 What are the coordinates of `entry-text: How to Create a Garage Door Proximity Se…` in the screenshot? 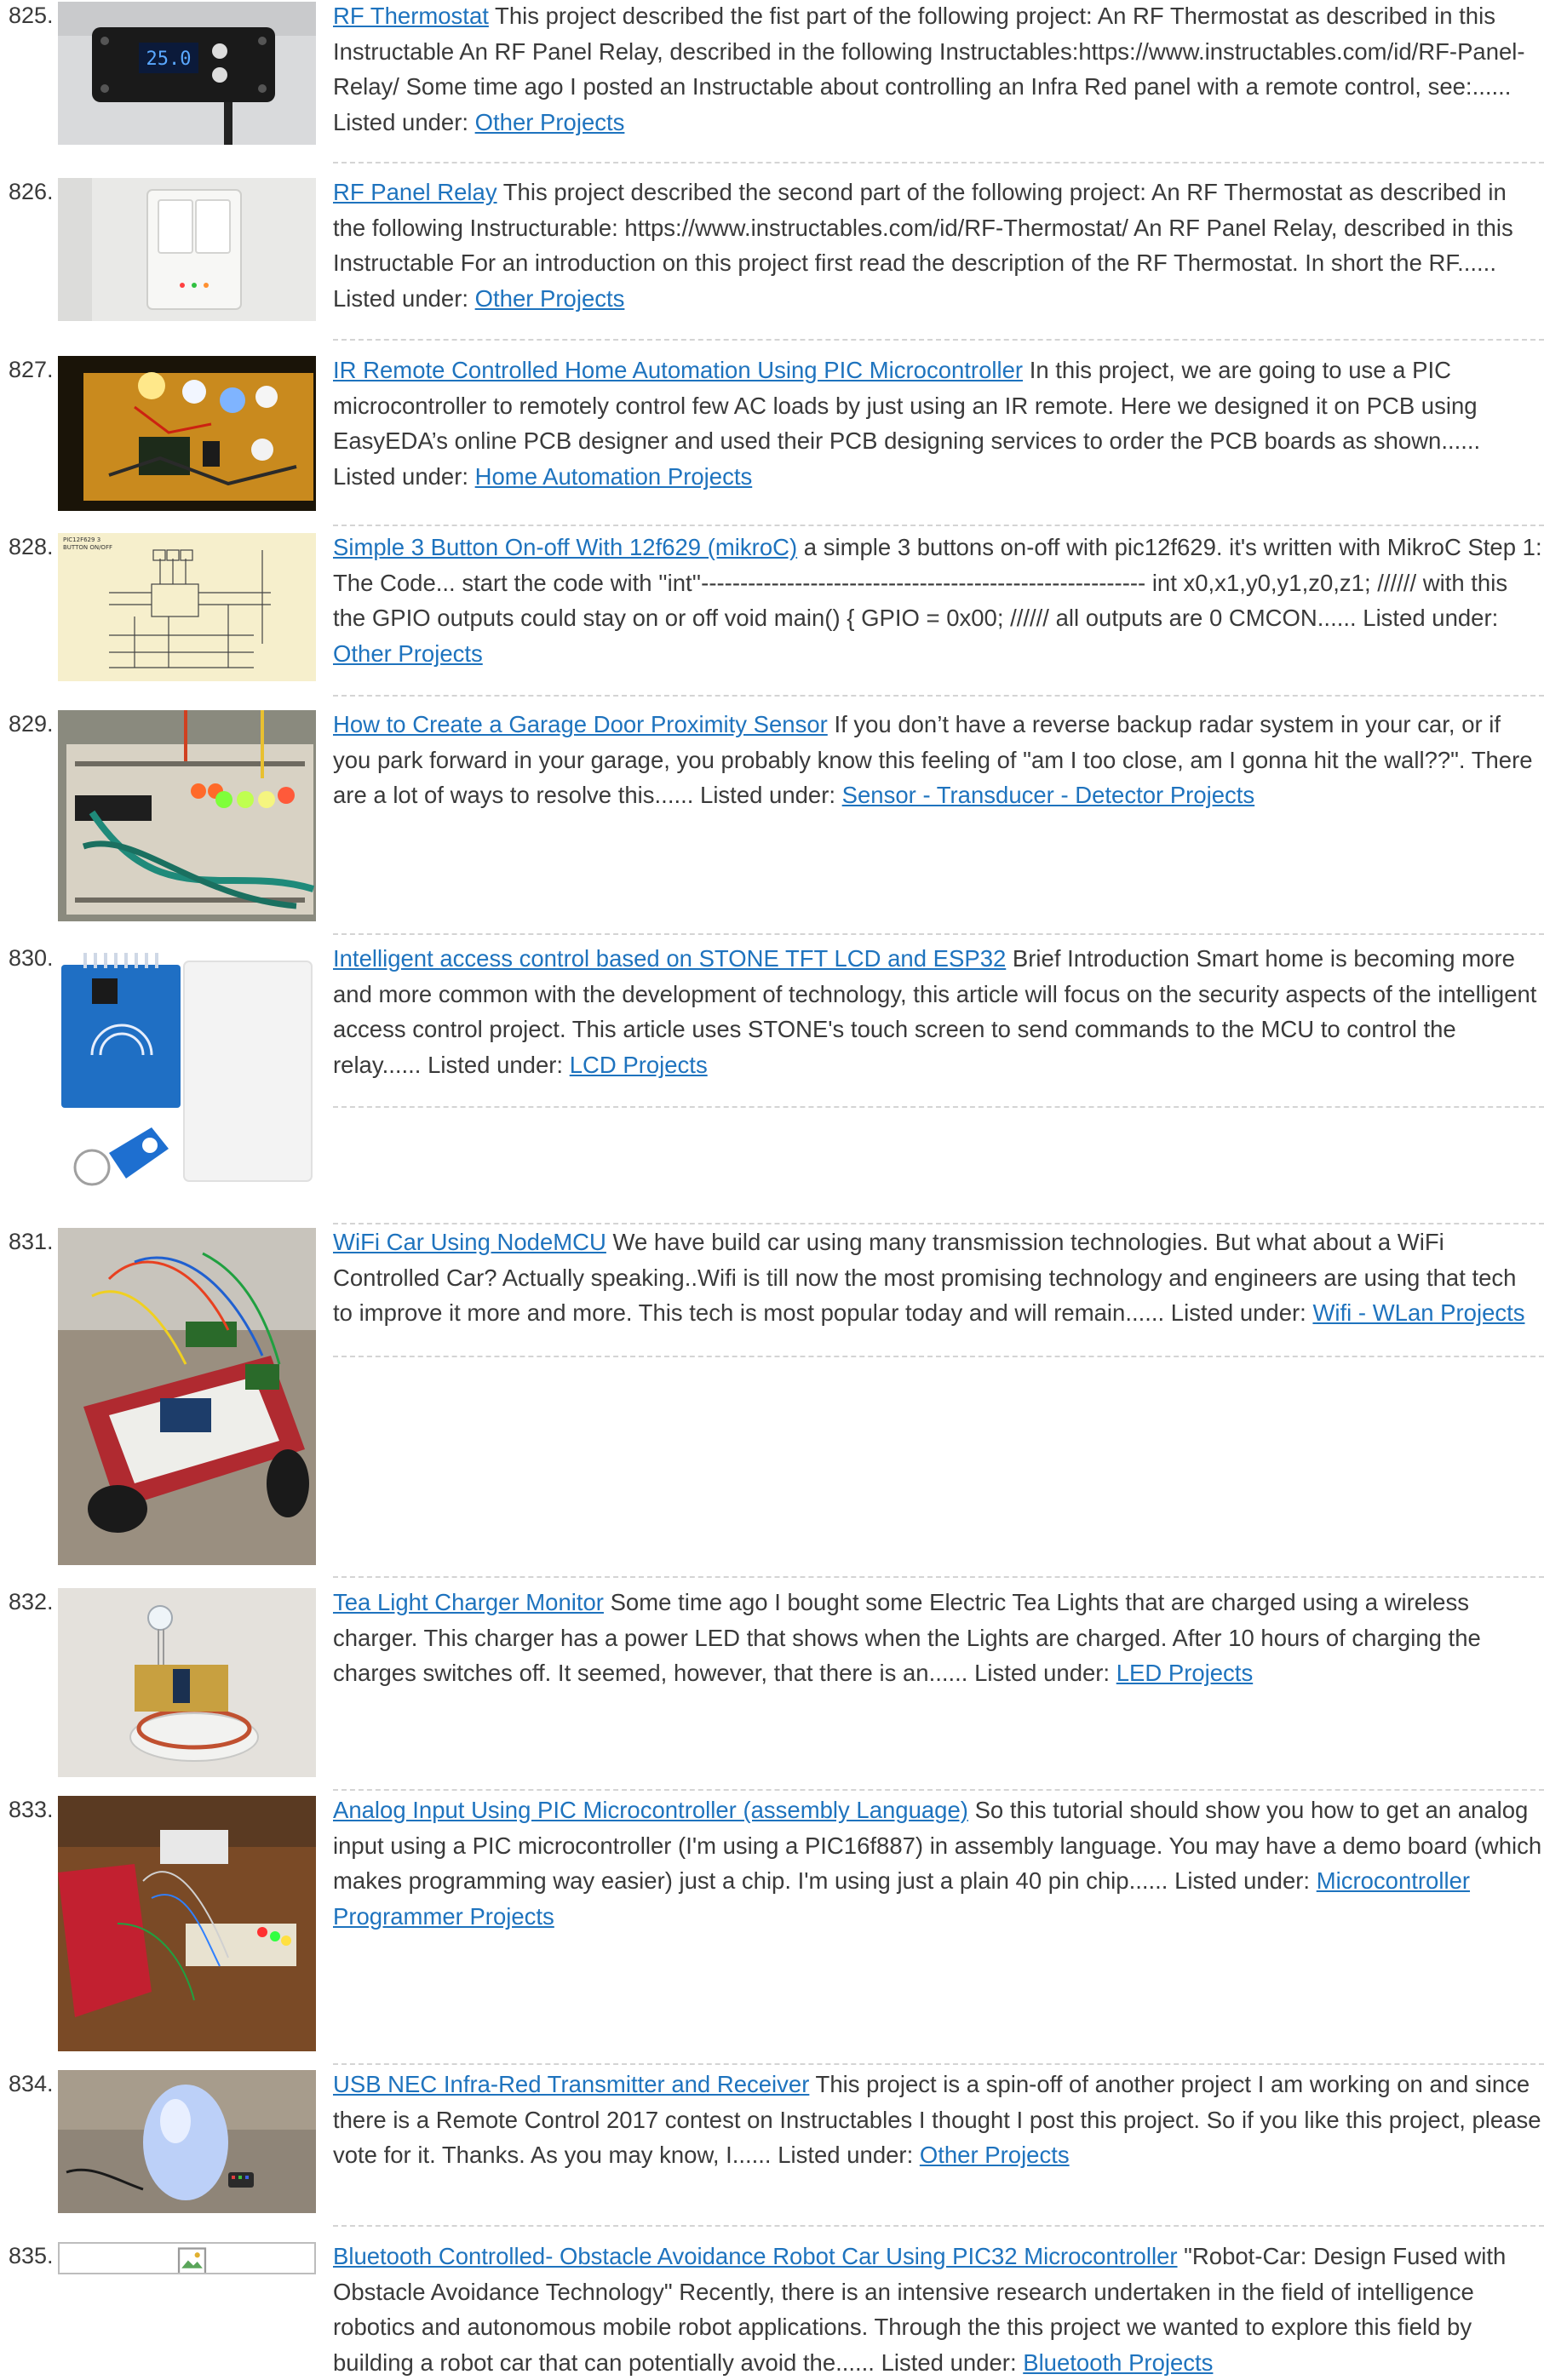 It's located at (937, 760).